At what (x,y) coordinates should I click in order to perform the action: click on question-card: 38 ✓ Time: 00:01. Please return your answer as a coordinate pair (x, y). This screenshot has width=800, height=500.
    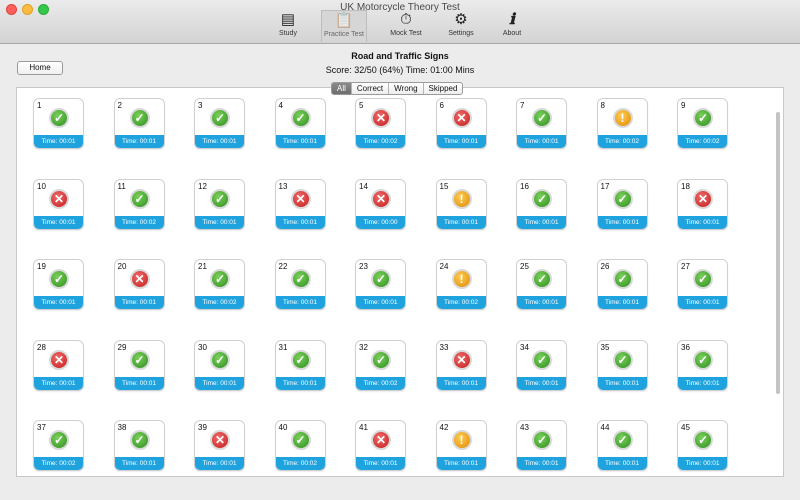
    Looking at the image, I should click on (139, 445).